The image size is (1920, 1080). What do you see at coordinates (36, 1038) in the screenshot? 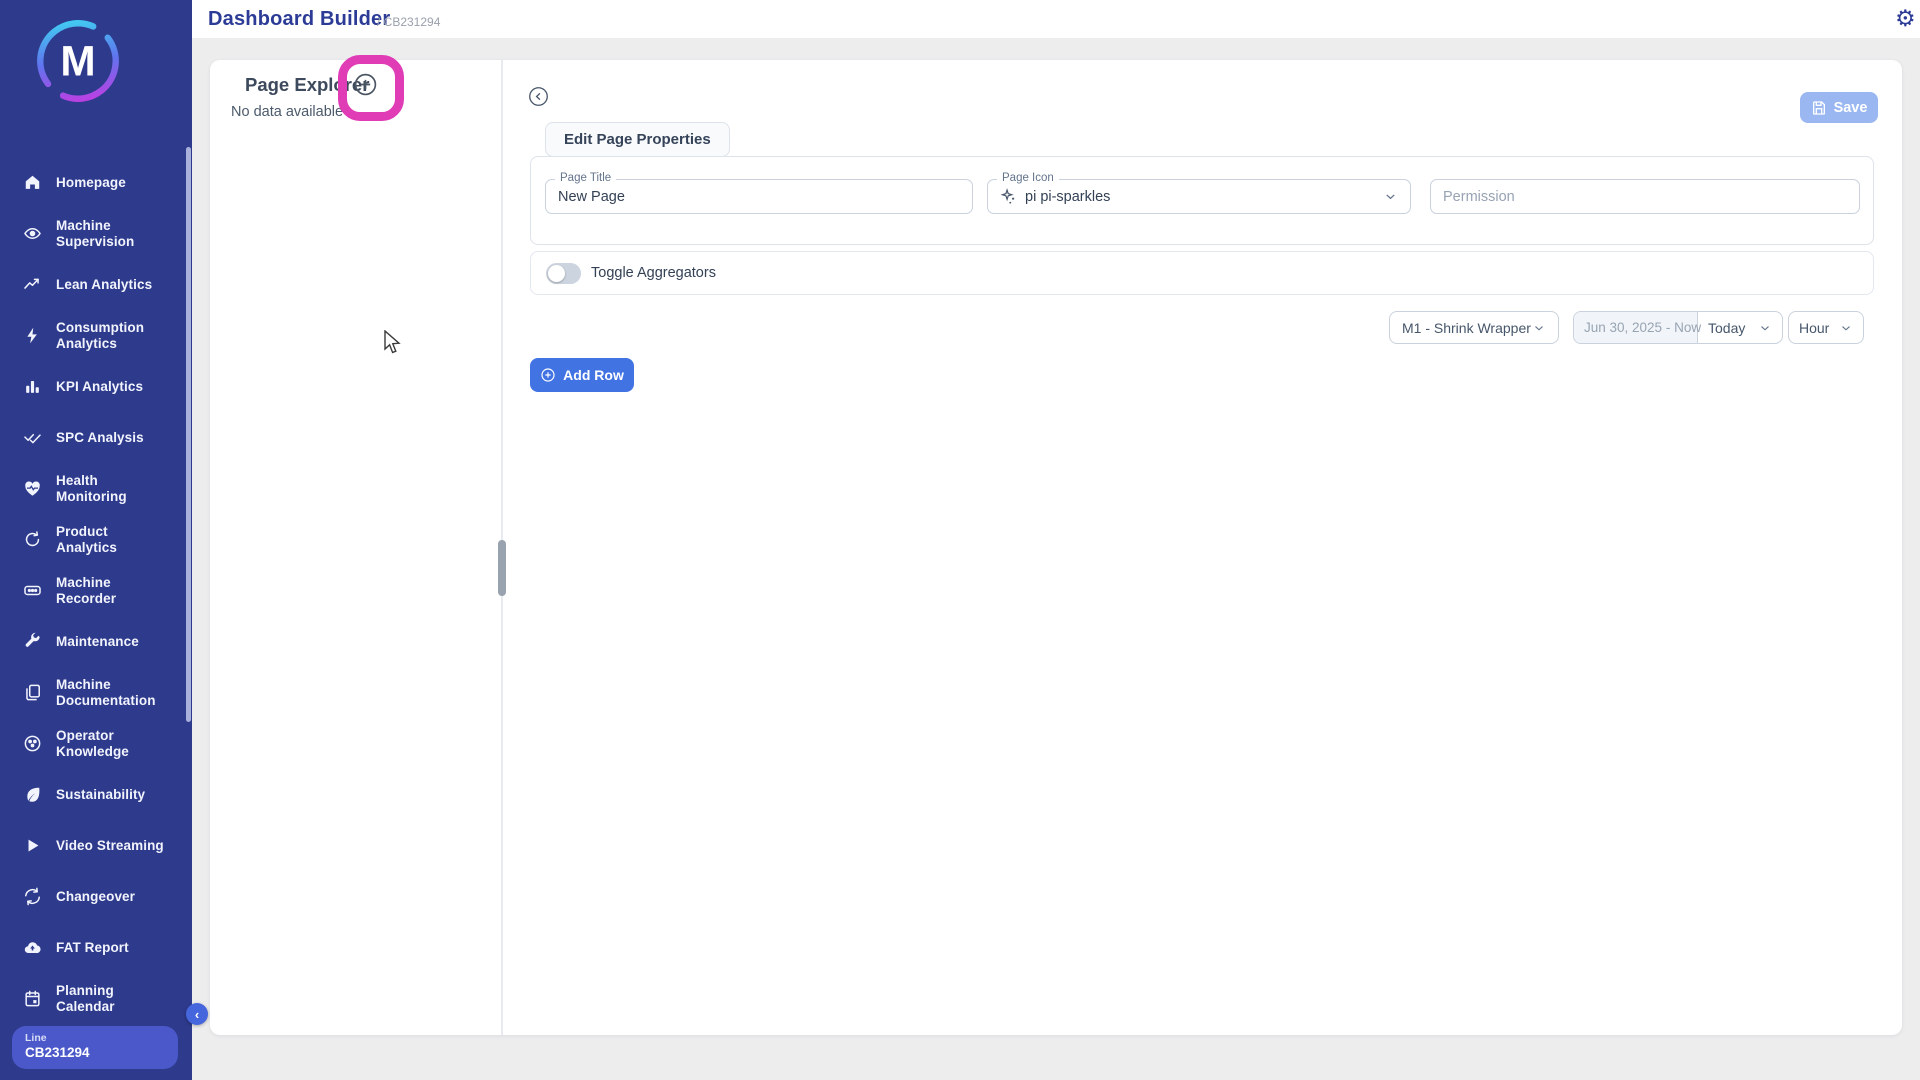
I see `line-badge-label: Line` at bounding box center [36, 1038].